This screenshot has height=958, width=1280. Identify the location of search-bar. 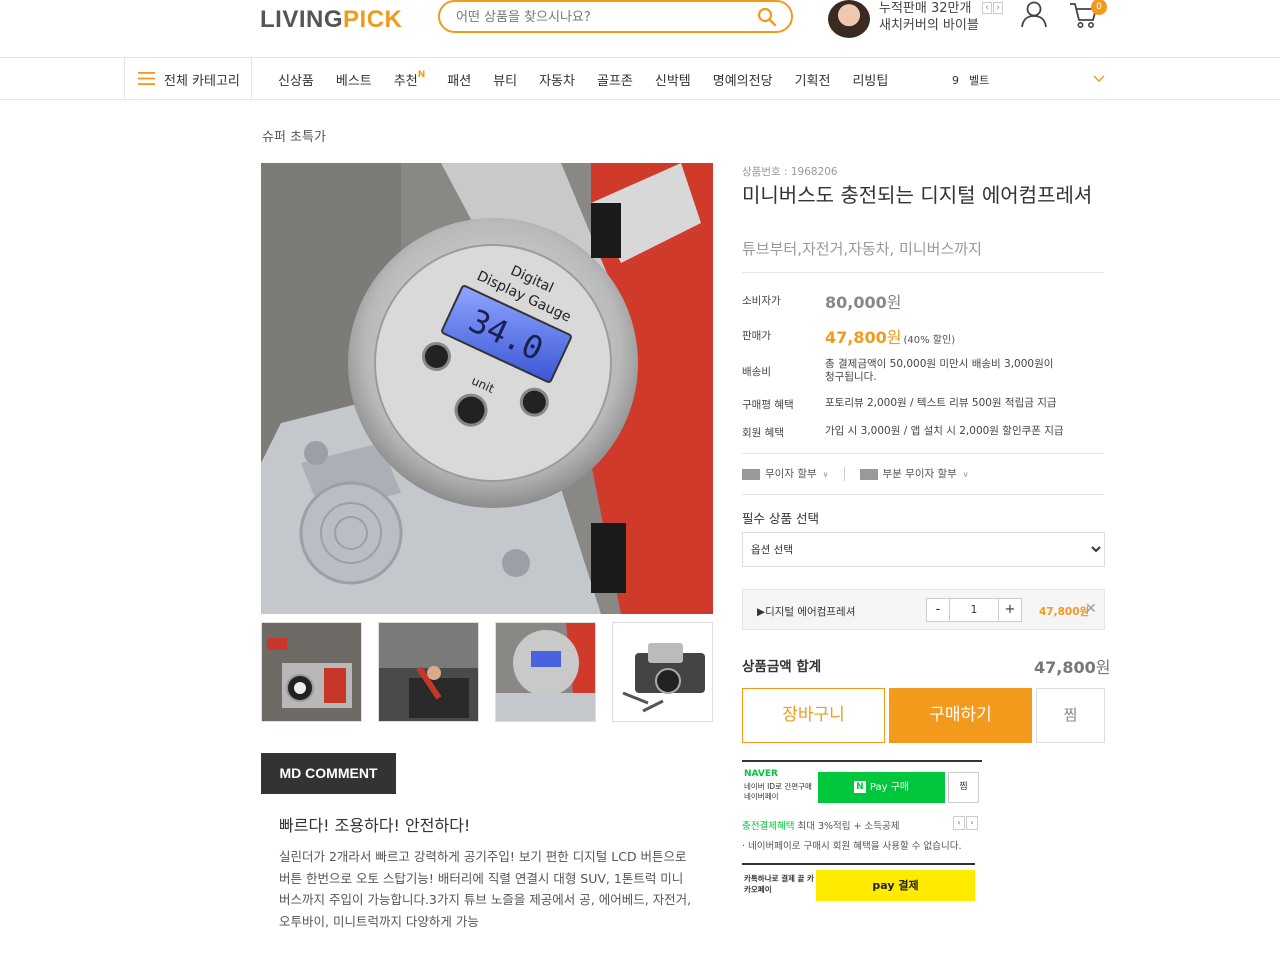
(615, 16).